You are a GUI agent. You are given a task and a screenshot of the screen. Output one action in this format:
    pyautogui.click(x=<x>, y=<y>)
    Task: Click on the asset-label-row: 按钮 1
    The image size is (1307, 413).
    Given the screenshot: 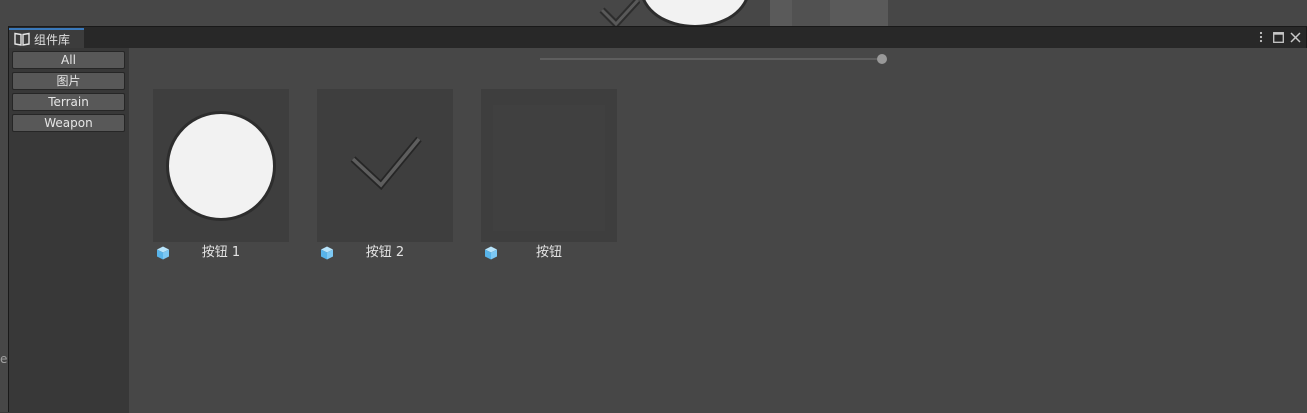 What is the action you would take?
    pyautogui.click(x=221, y=253)
    